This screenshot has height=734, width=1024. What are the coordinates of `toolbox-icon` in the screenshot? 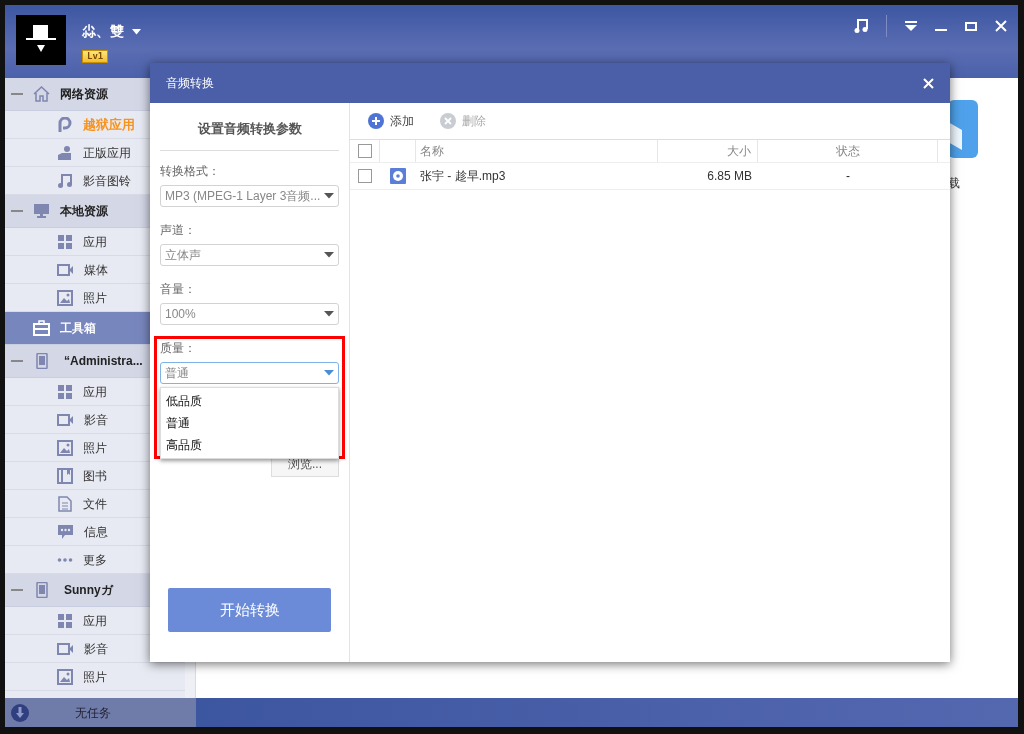 It's located at (41, 328).